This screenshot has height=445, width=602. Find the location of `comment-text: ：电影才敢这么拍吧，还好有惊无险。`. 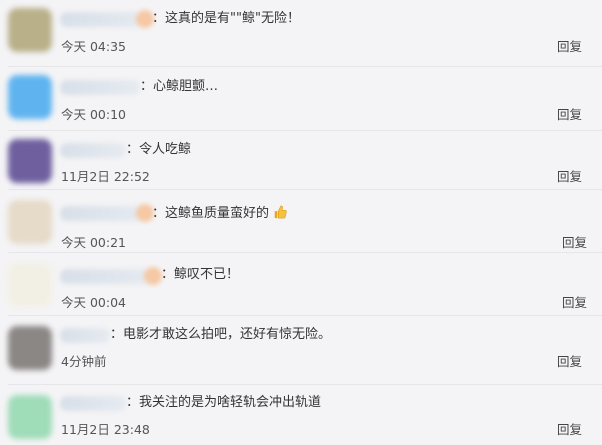

comment-text: ：电影才敢这么拍吧，还好有惊无险。 is located at coordinates (221, 334).